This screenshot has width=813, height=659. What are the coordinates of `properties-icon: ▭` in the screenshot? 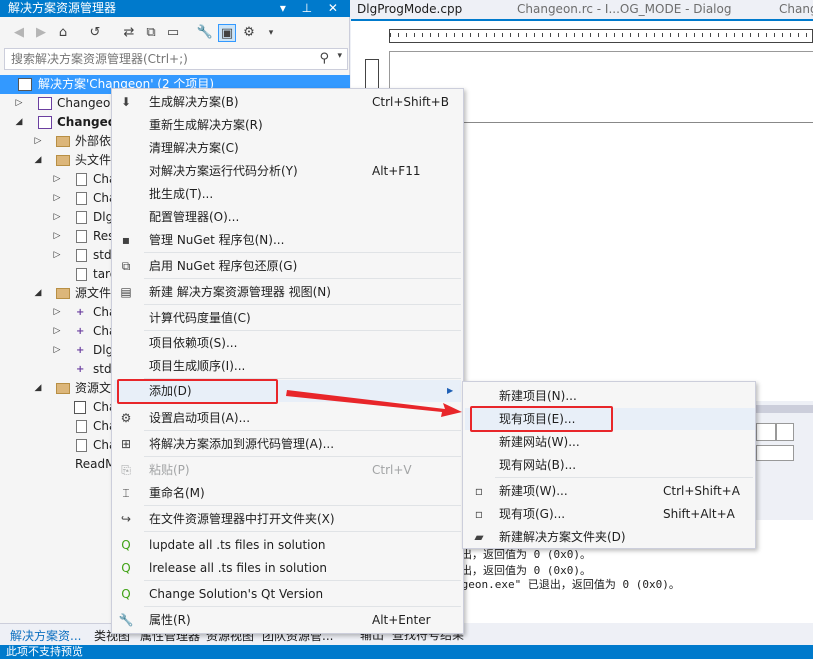 It's located at (173, 33).